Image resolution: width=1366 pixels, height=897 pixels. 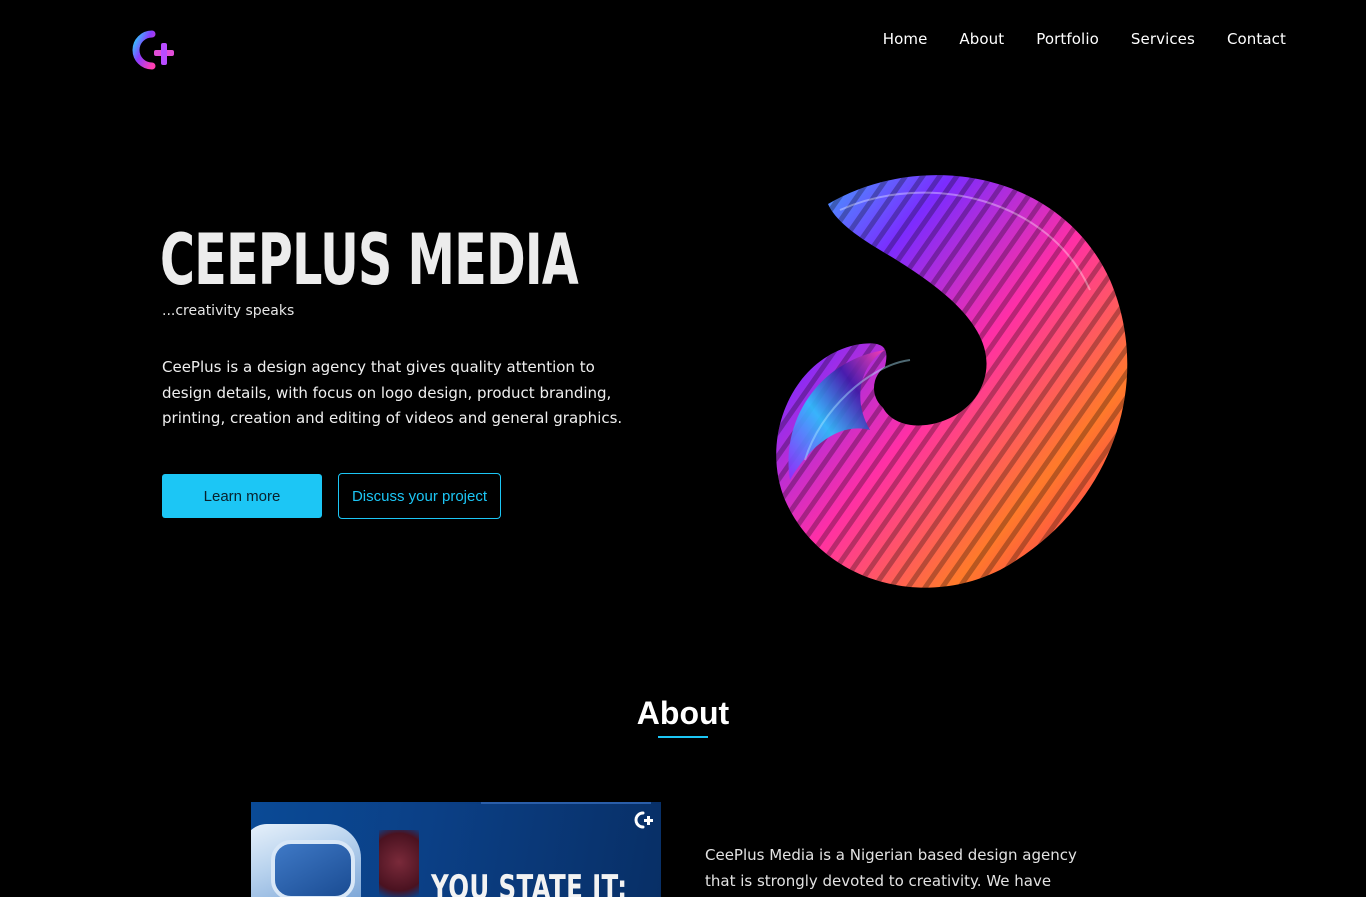 What do you see at coordinates (529, 882) in the screenshot?
I see `image-headline: YOU STATE IT:` at bounding box center [529, 882].